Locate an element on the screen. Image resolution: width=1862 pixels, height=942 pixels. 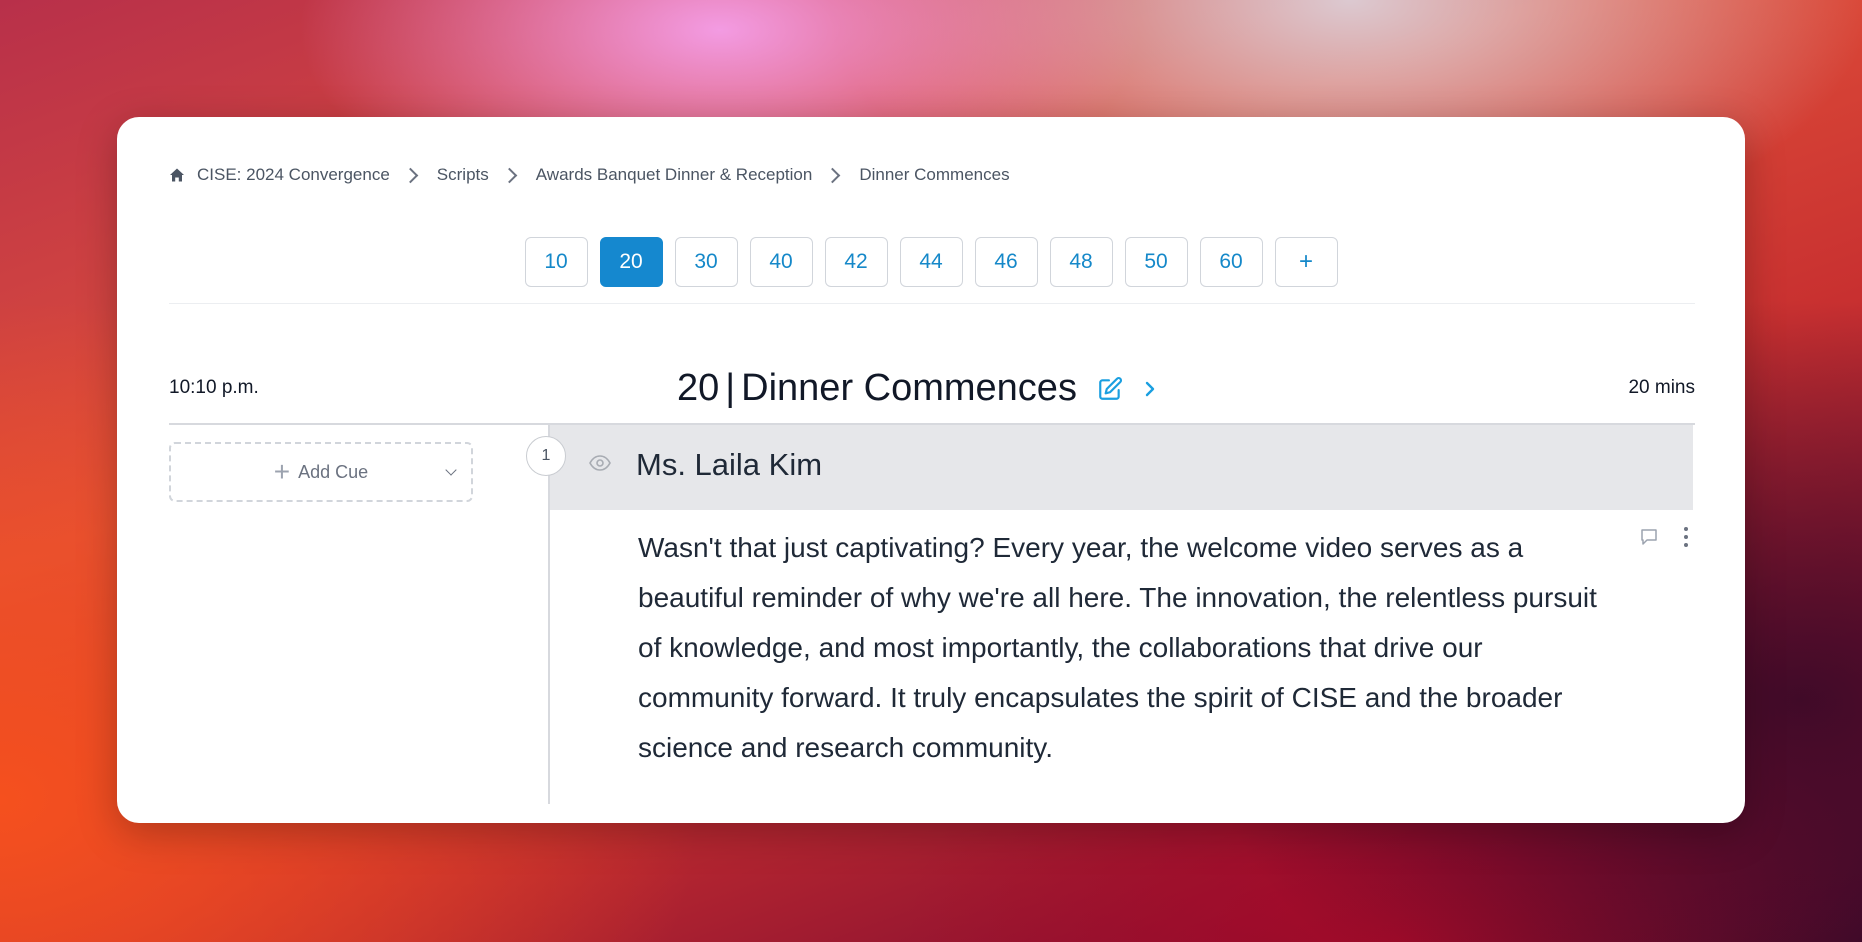
page-button-30: 30 is located at coordinates (706, 262).